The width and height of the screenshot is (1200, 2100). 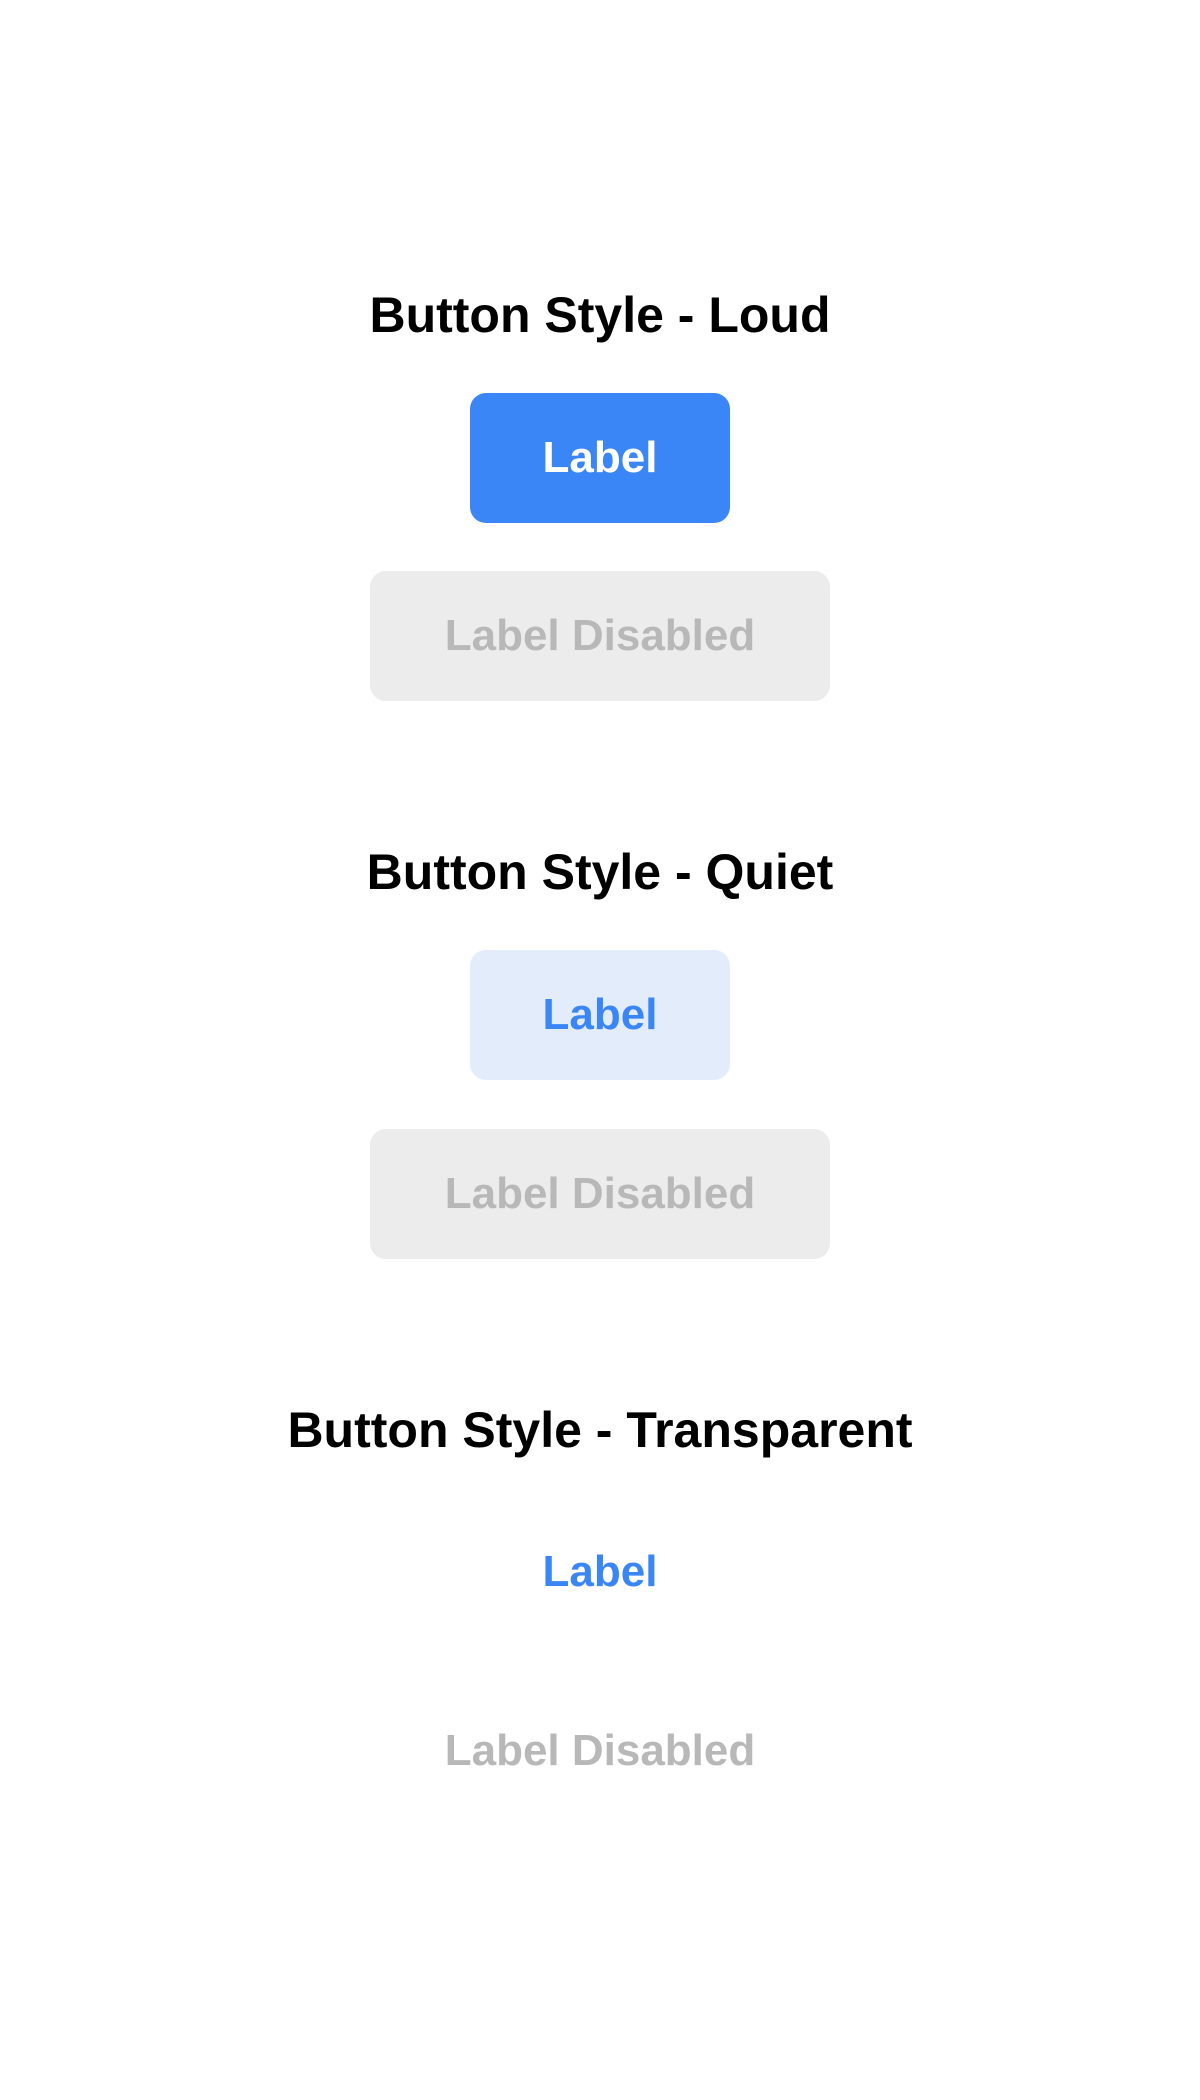 What do you see at coordinates (600, 315) in the screenshot?
I see `heading-loud: Button Style - Loud` at bounding box center [600, 315].